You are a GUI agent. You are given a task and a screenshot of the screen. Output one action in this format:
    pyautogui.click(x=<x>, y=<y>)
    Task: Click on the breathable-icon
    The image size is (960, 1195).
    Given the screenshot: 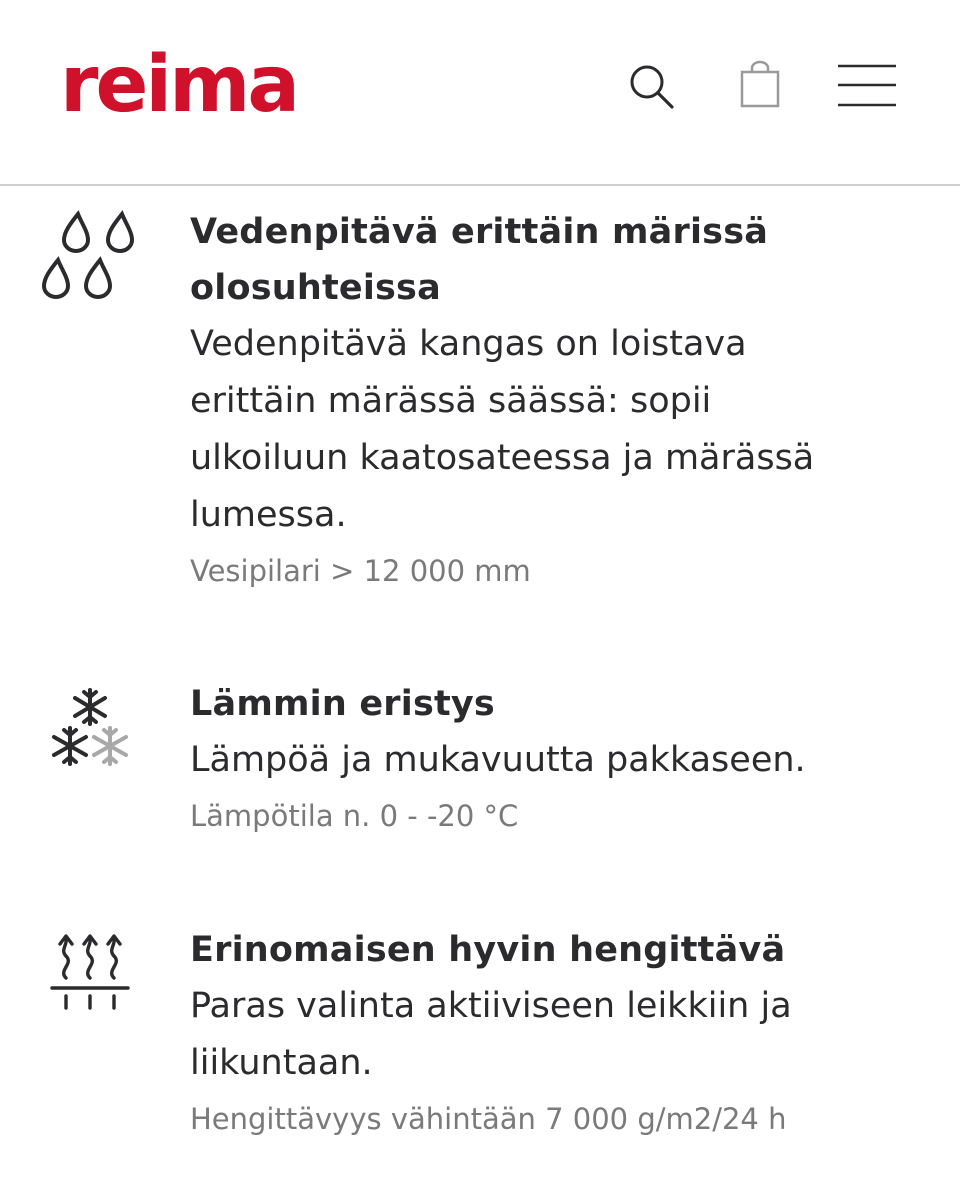 What is the action you would take?
    pyautogui.click(x=90, y=972)
    